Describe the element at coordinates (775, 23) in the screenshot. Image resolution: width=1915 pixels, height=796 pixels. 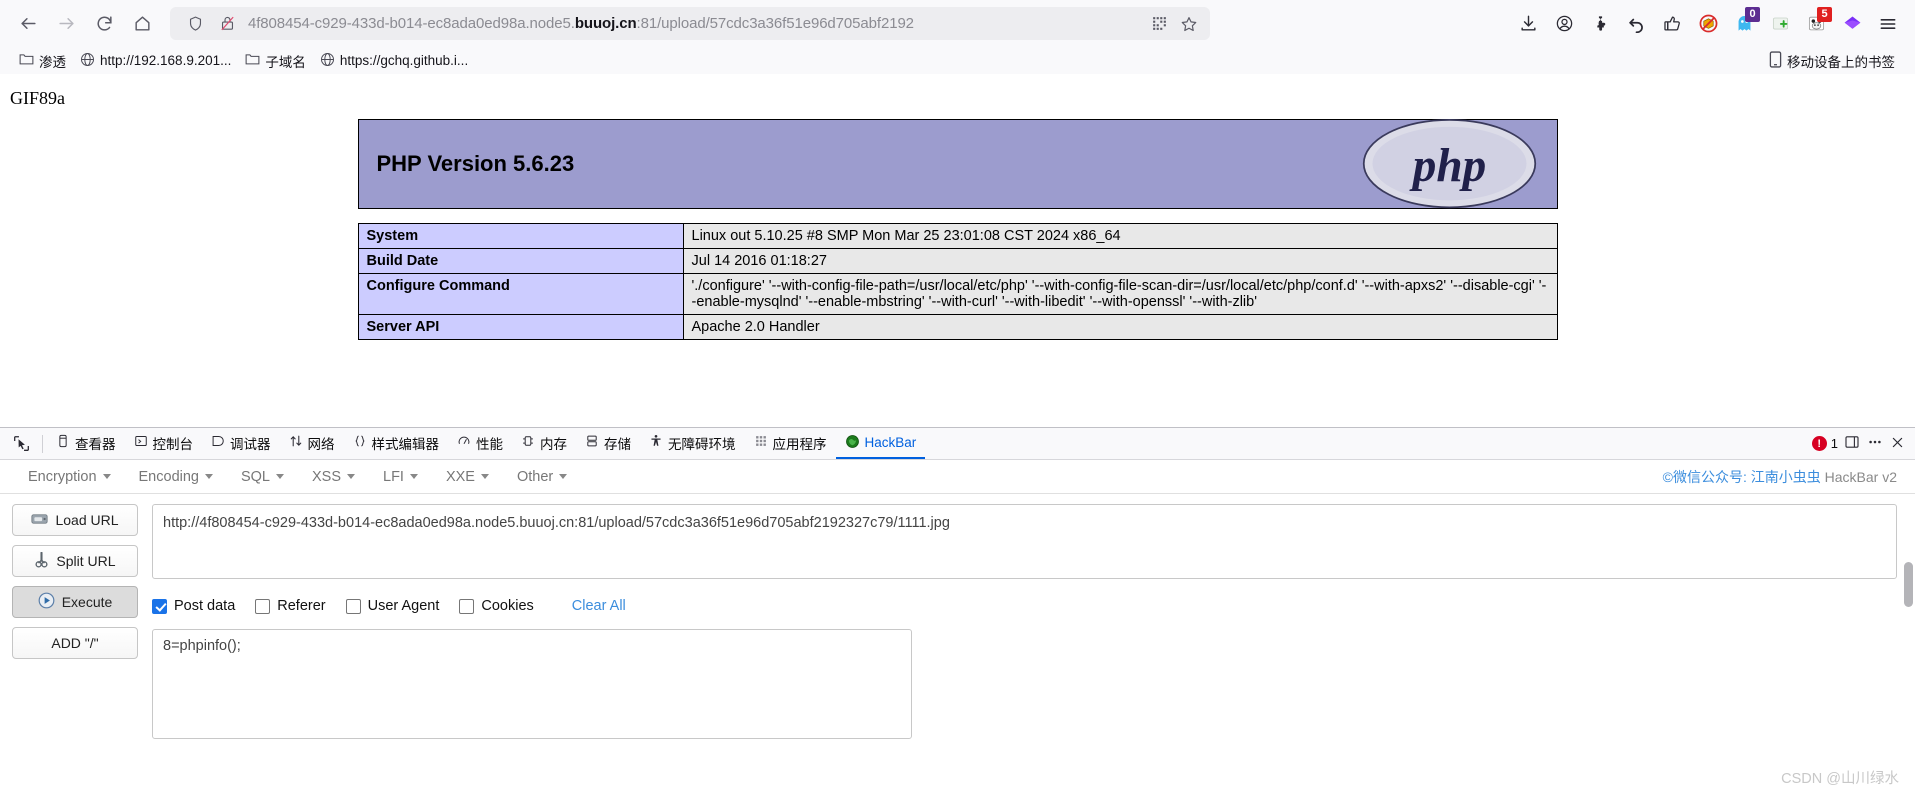
I see `url-suffix: :81/upload/57cdc3a36f51e96d705abf2192` at that location.